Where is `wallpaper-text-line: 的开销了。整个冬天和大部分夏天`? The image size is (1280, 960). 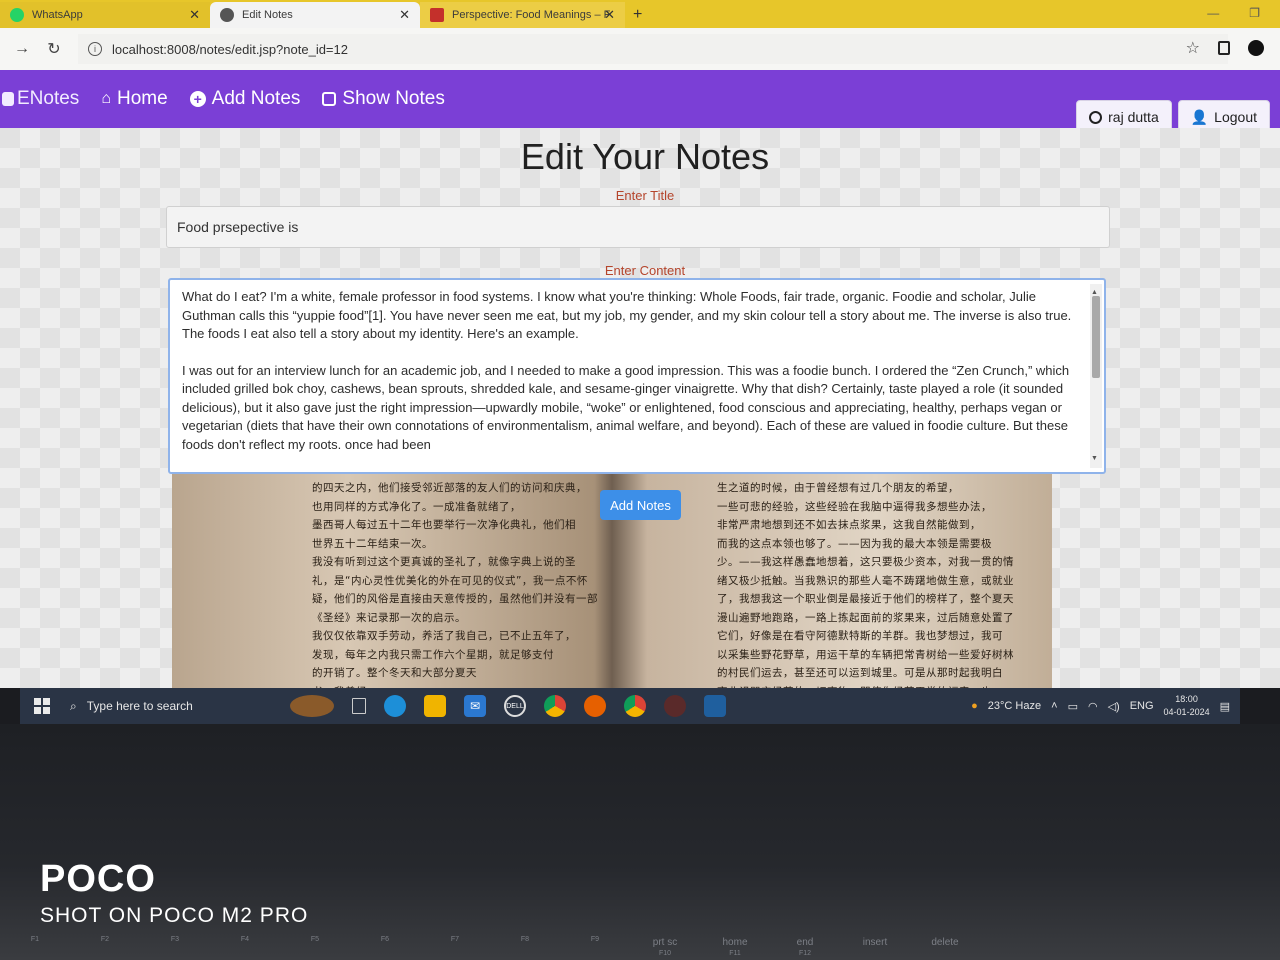
wallpaper-text-line: 的开销了。整个冬天和大部分夏天 is located at coordinates (394, 673).